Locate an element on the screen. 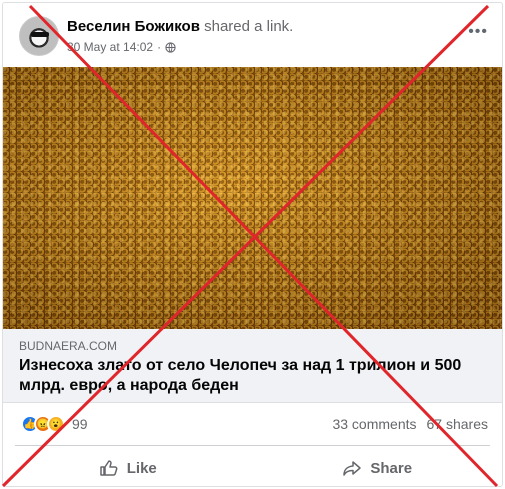 Image resolution: width=505 pixels, height=489 pixels. action-bar: Like Share is located at coordinates (252, 468).